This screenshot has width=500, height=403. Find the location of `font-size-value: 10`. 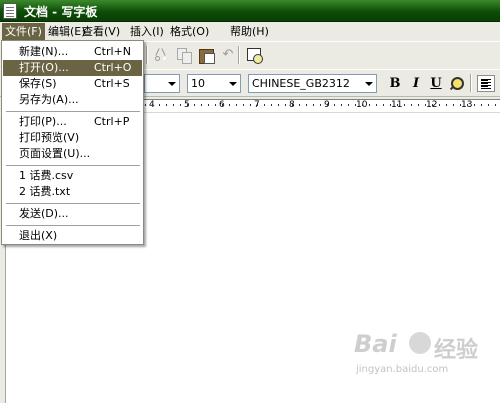

font-size-value: 10 is located at coordinates (198, 83).